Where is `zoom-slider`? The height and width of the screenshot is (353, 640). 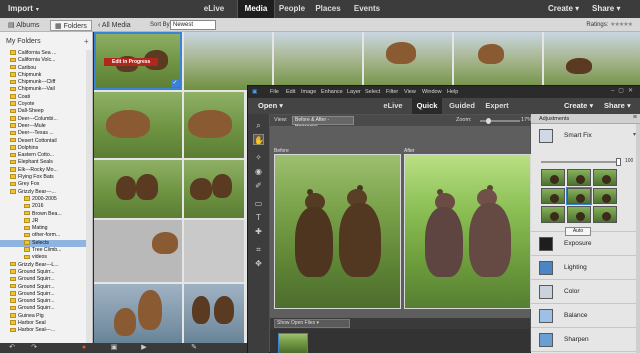
zoom-slider is located at coordinates (500, 121).